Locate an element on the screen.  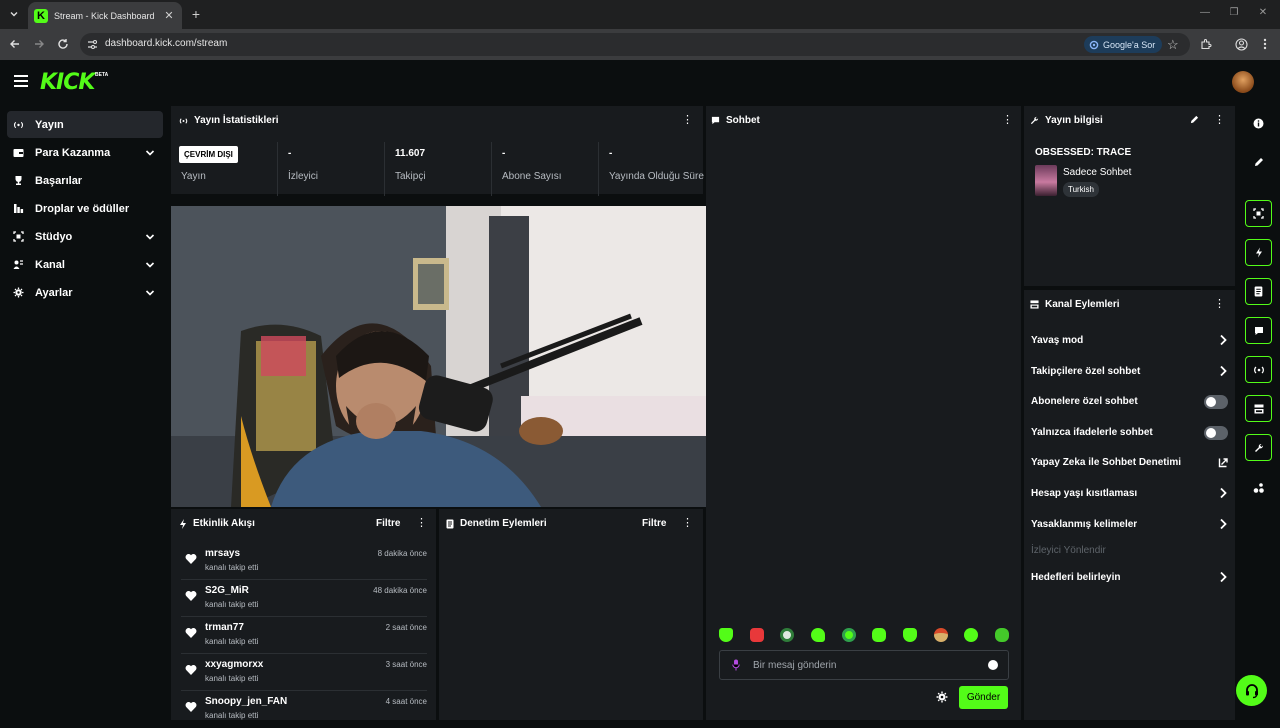
tab-close-icon: ✕ is located at coordinates (169, 15).